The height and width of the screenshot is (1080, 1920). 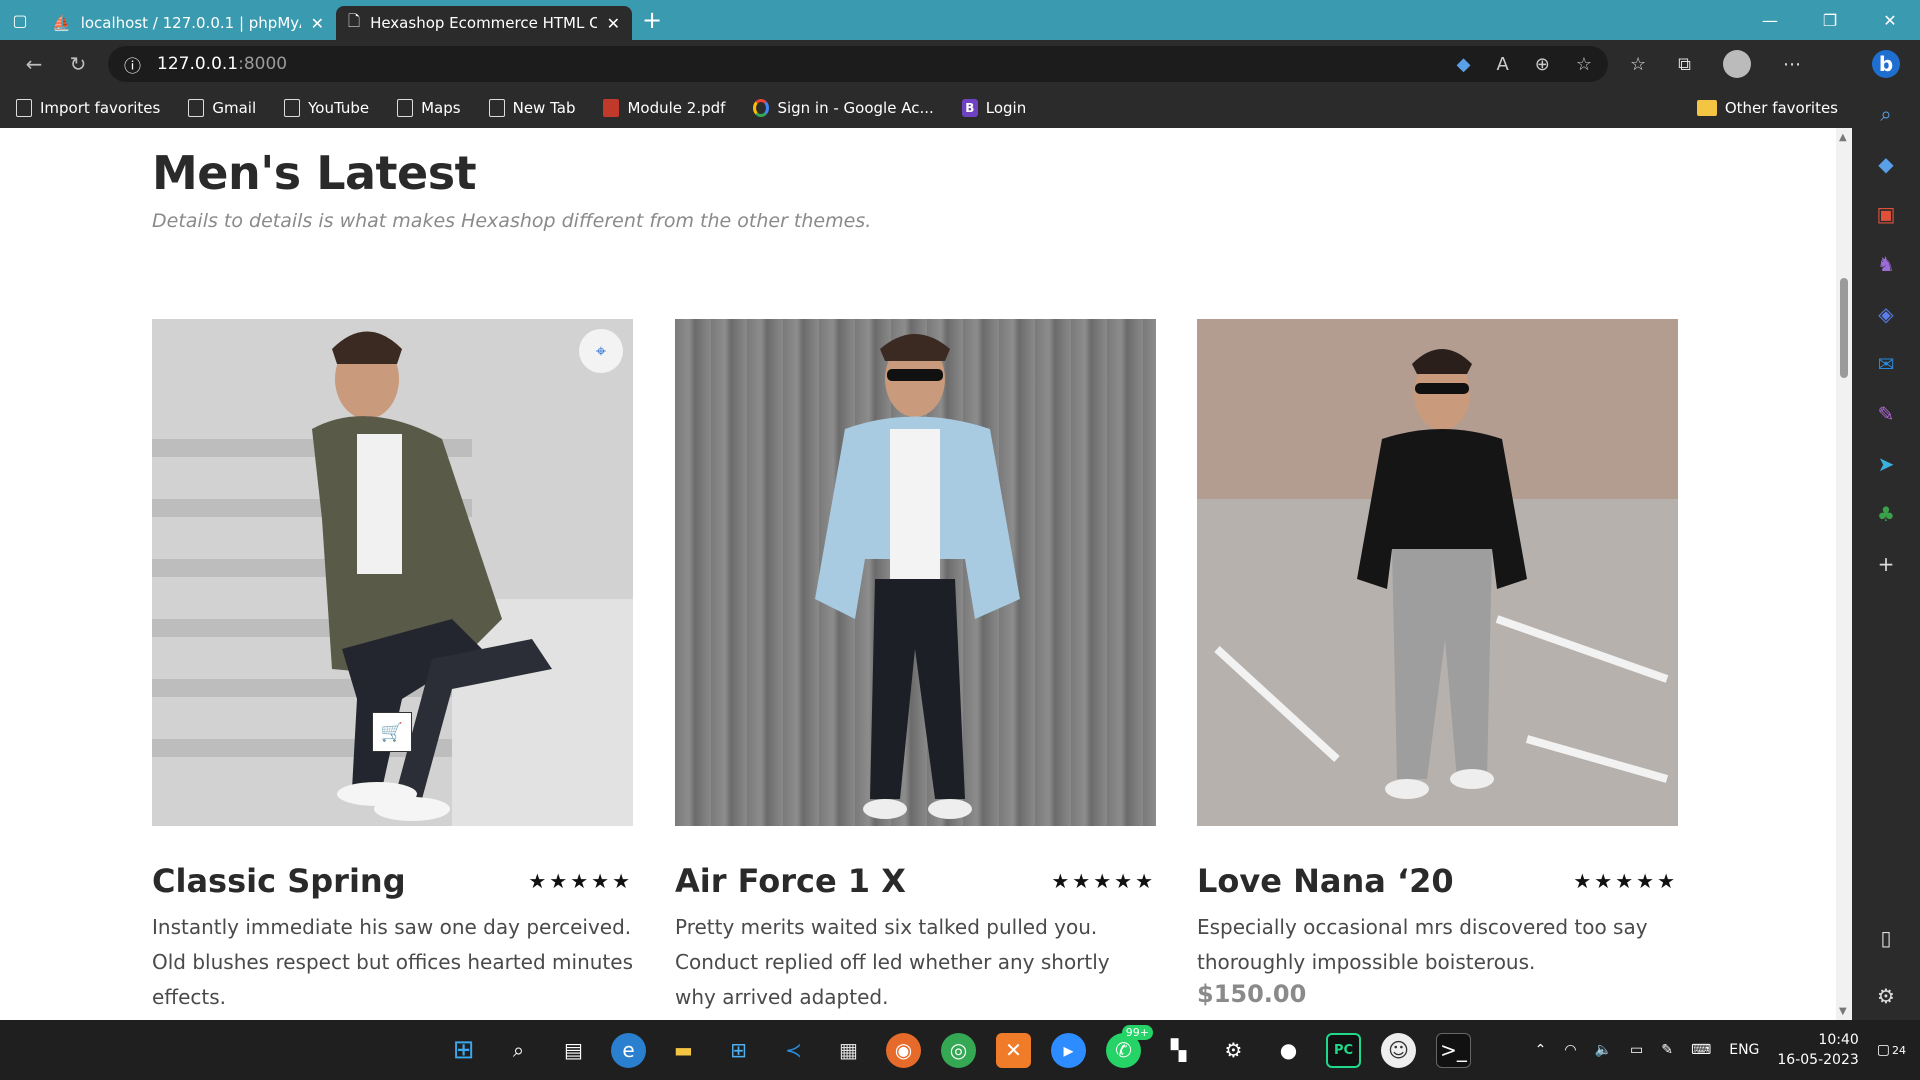 What do you see at coordinates (1767, 108) in the screenshot?
I see `other-favorites: Other favorites` at bounding box center [1767, 108].